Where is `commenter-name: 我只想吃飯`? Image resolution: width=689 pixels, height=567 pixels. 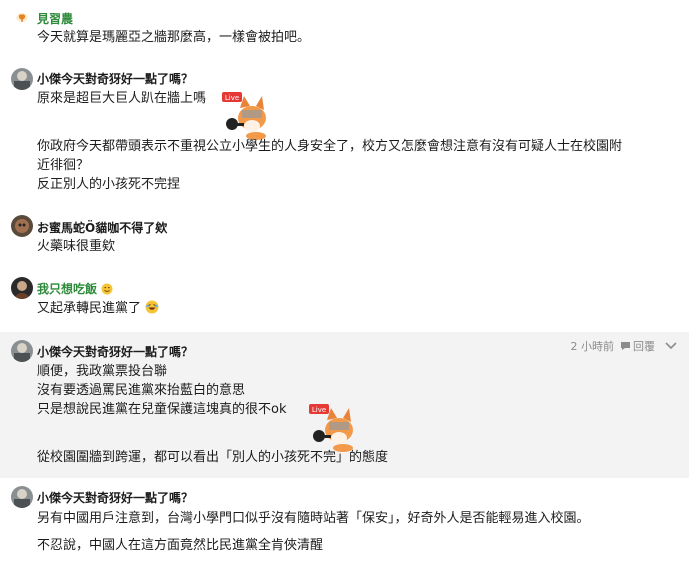 commenter-name: 我只想吃飯 is located at coordinates (75, 289).